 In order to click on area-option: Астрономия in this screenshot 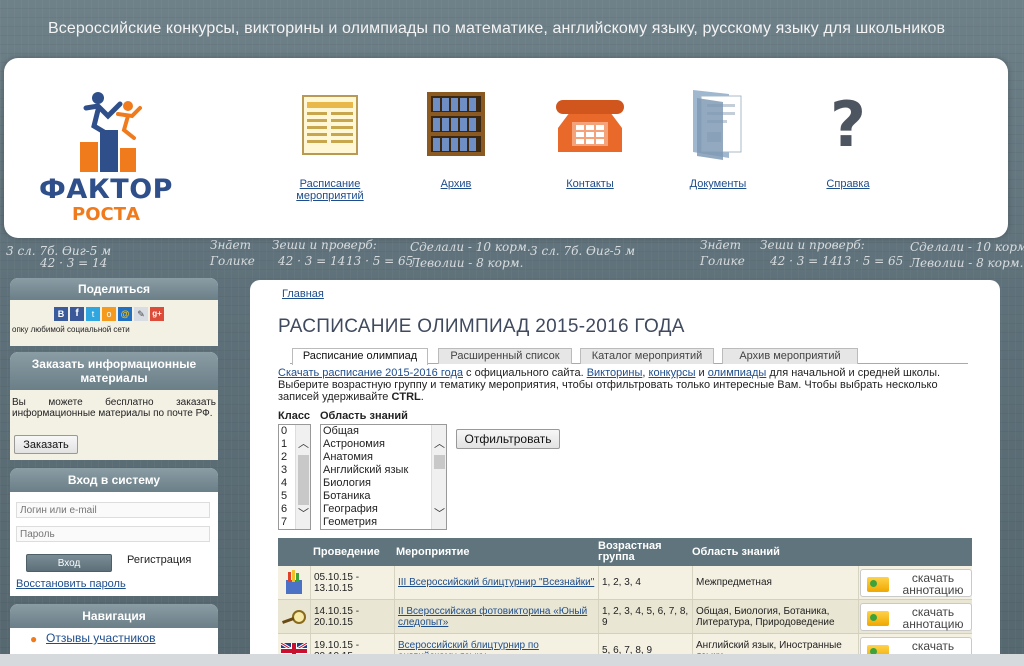, I will do `click(383, 444)`.